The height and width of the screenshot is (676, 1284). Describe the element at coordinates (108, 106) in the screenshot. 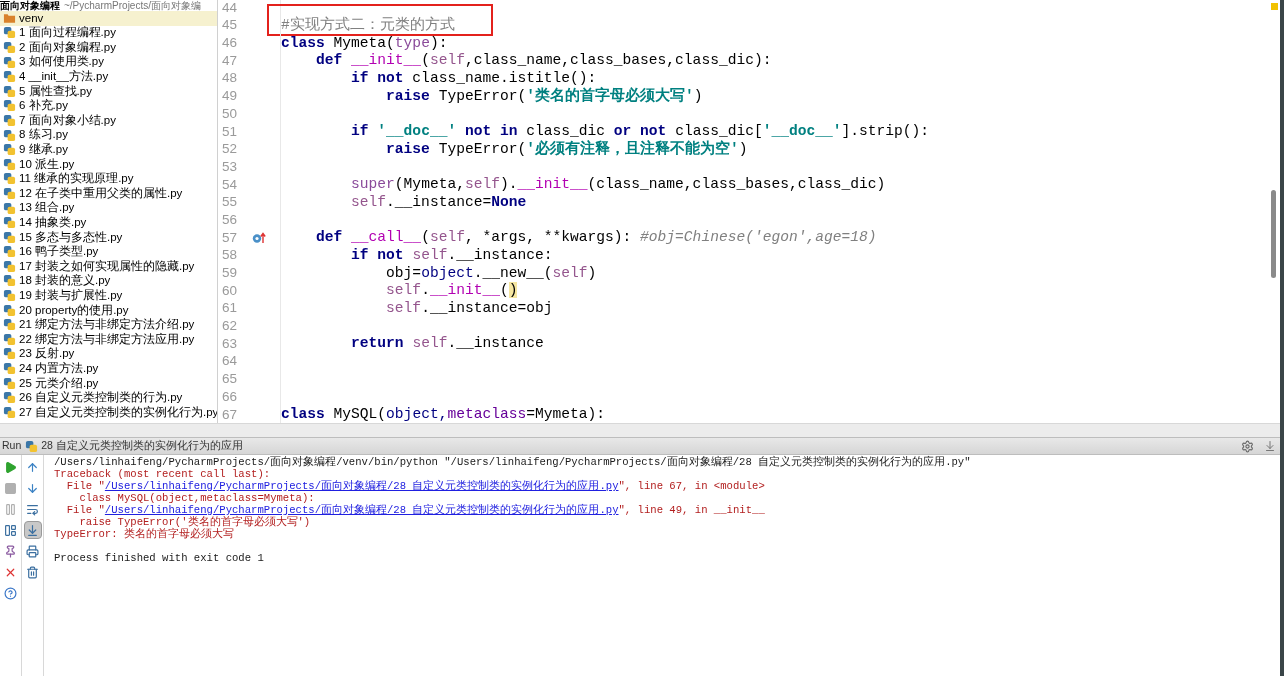

I see `tree-item: 6 补充.py` at that location.